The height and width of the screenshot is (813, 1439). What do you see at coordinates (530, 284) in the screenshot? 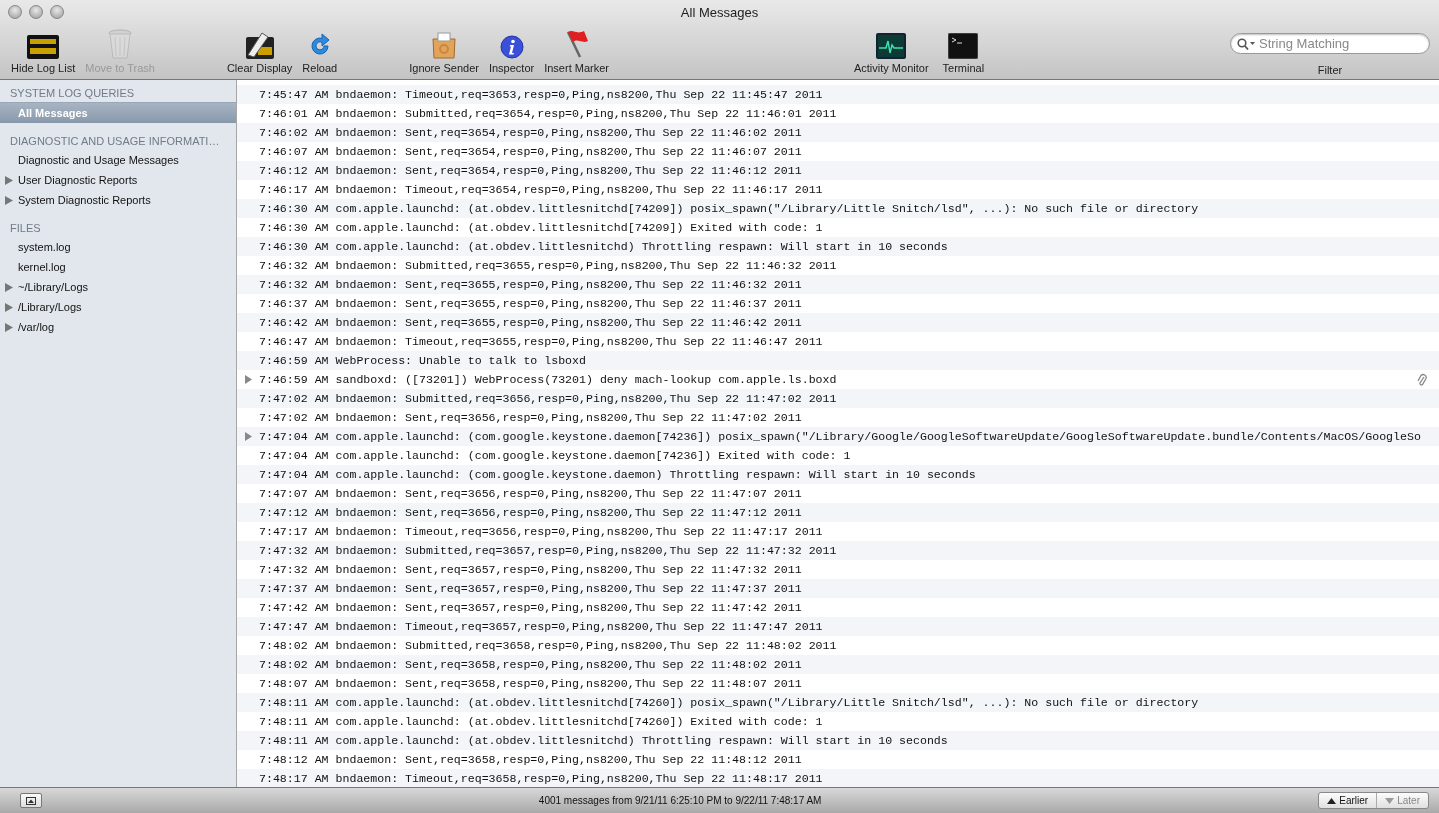
I see `log-message: 7:46:32 AM bndaemon: Sent,req=3655,resp=0,Ping,ns8200,Thu Sep 22 11:46:32 2011` at bounding box center [530, 284].